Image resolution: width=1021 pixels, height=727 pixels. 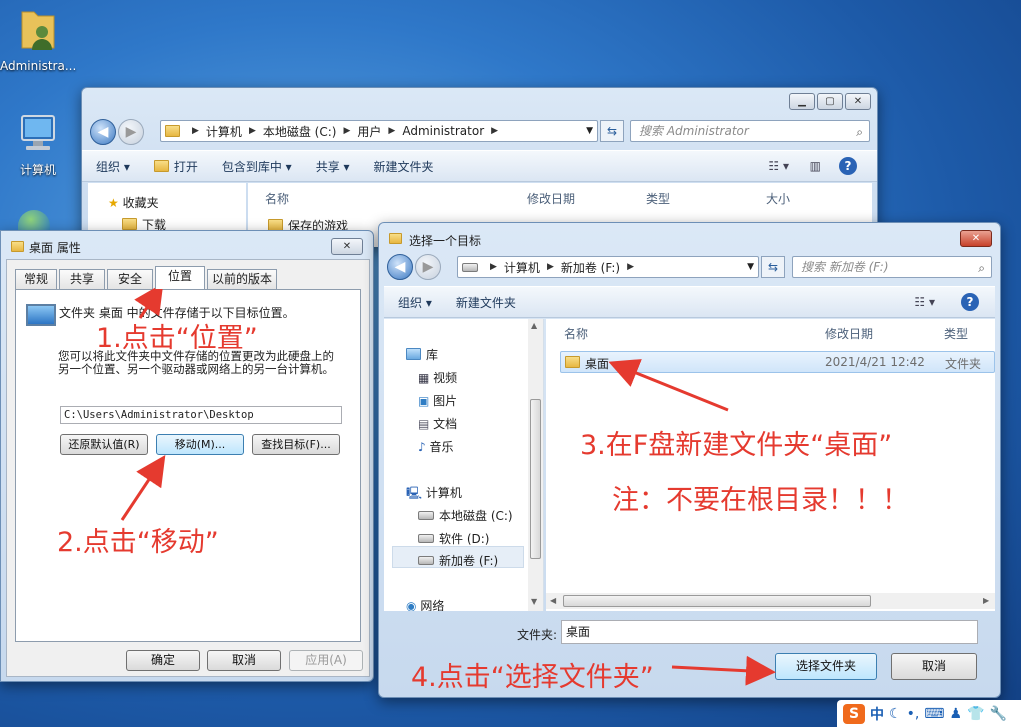 What do you see at coordinates (668, 385) in the screenshot?
I see `arrow-to-desktop-folder` at bounding box center [668, 385].